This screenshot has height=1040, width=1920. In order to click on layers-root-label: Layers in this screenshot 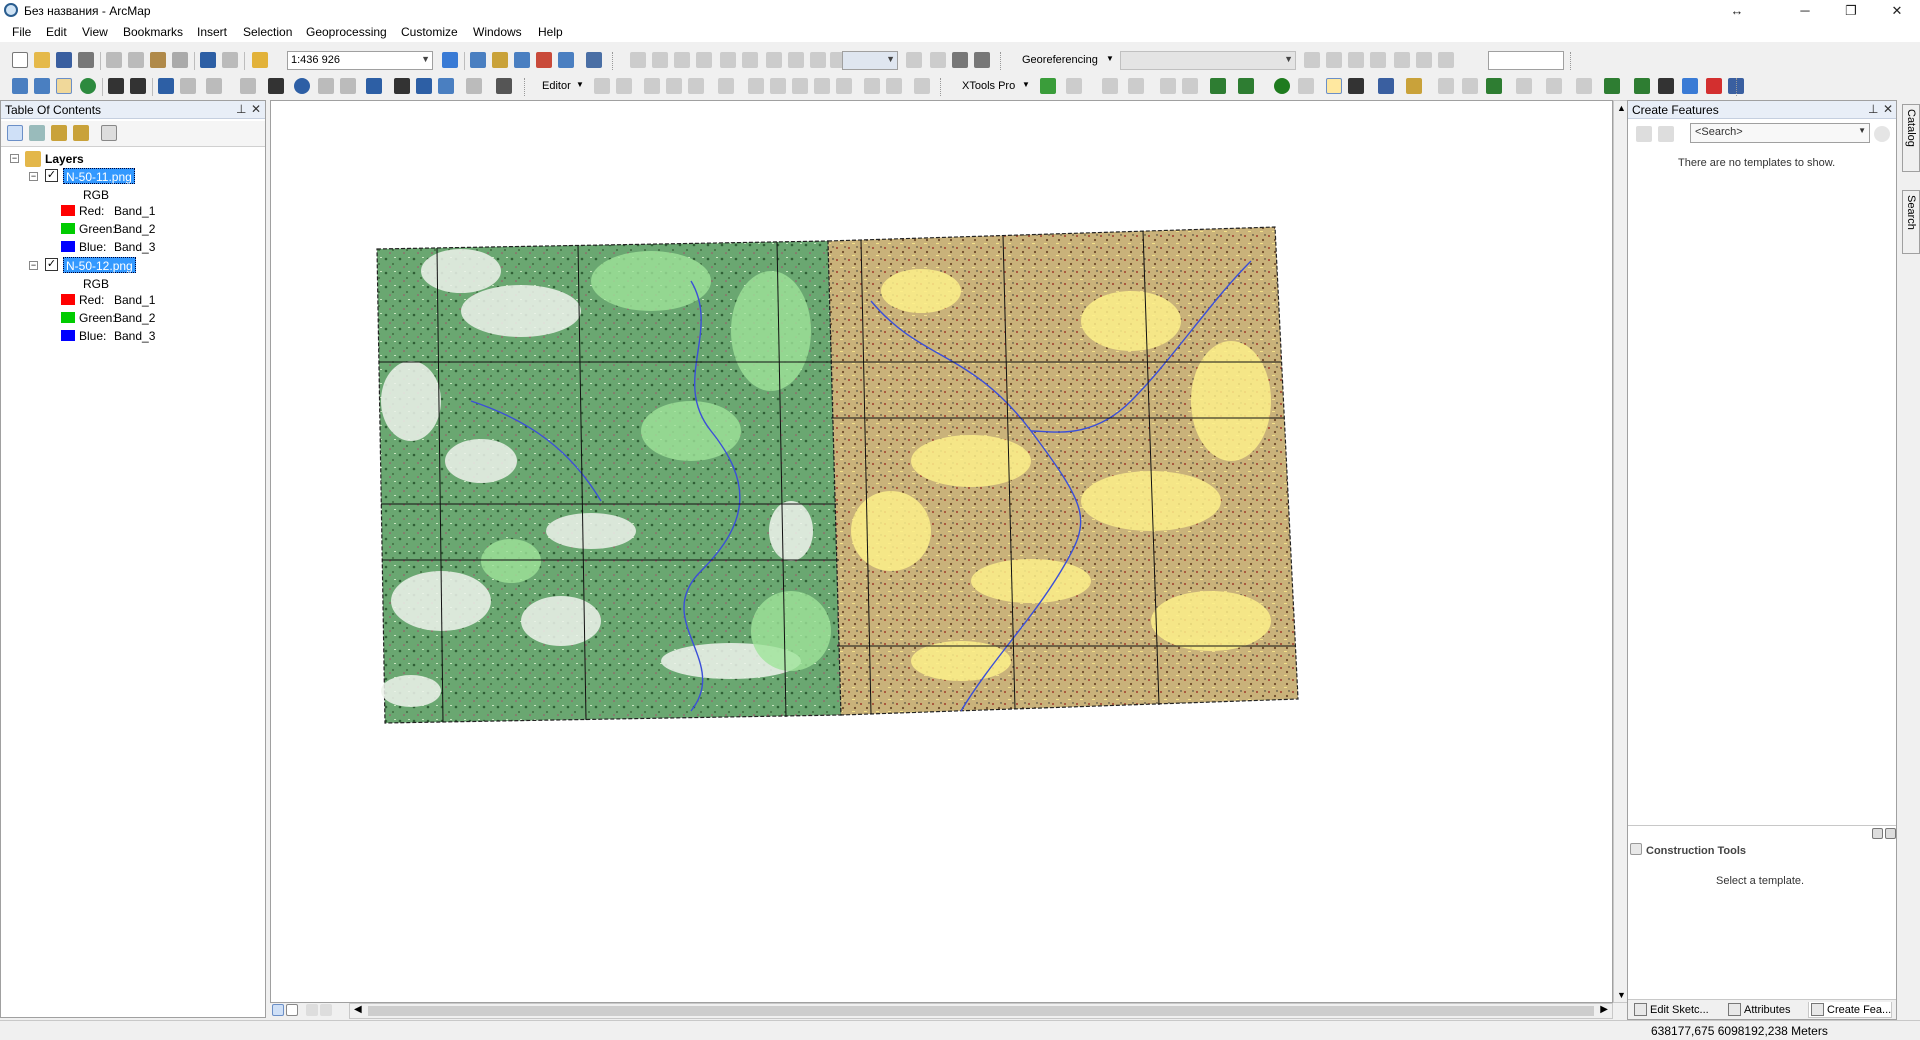, I will do `click(64, 159)`.